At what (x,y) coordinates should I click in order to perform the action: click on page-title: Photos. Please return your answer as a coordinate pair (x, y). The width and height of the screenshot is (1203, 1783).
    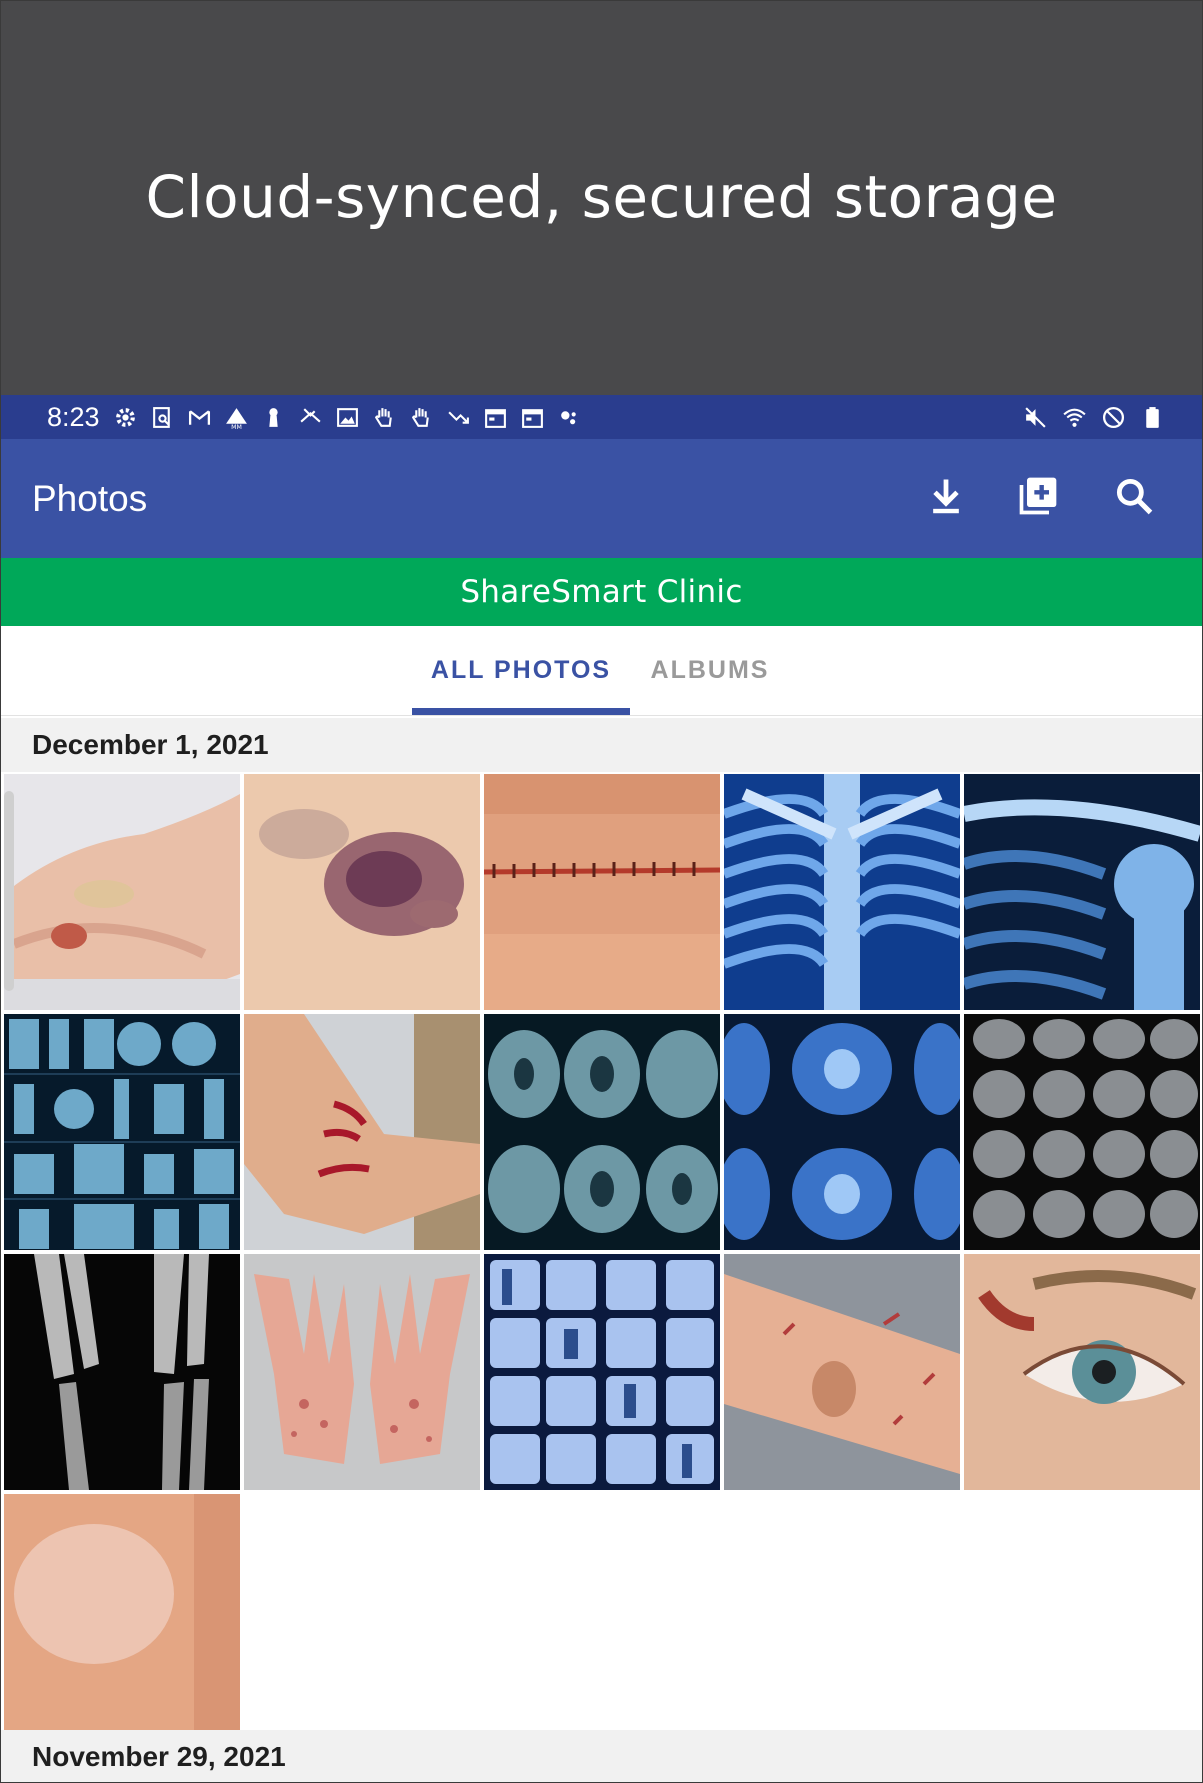
    Looking at the image, I should click on (90, 498).